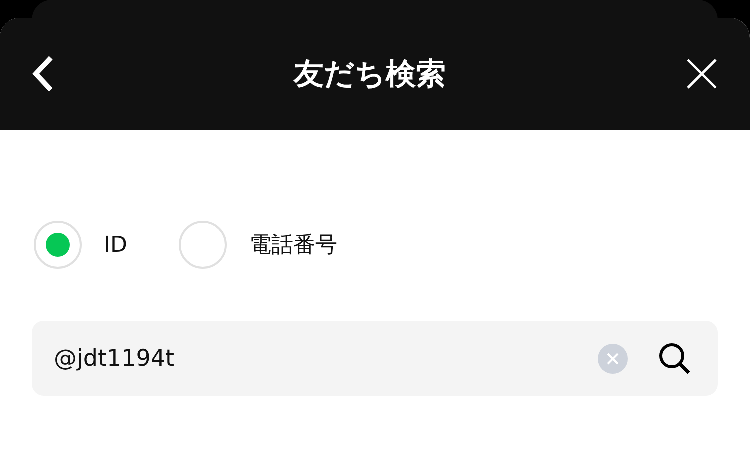 The image size is (750, 460). I want to click on search-text: @jdt1194t, so click(115, 359).